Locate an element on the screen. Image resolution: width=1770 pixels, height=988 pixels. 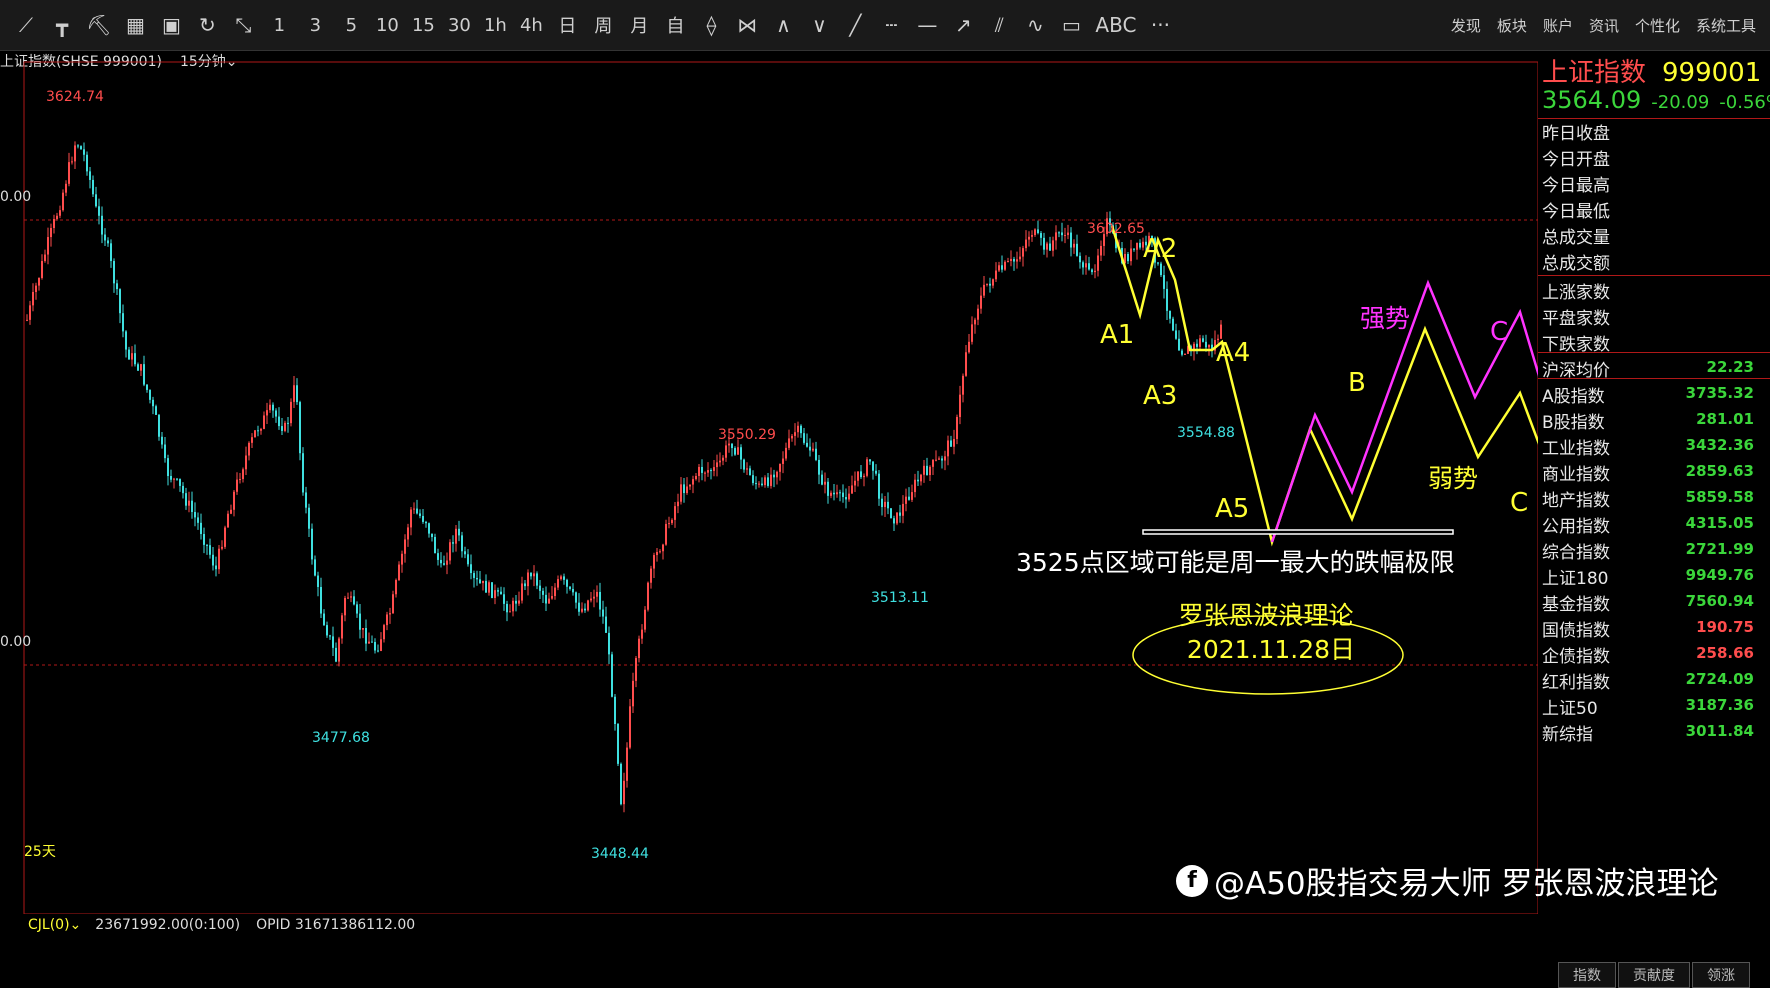
period-button: 日 is located at coordinates (567, 25).